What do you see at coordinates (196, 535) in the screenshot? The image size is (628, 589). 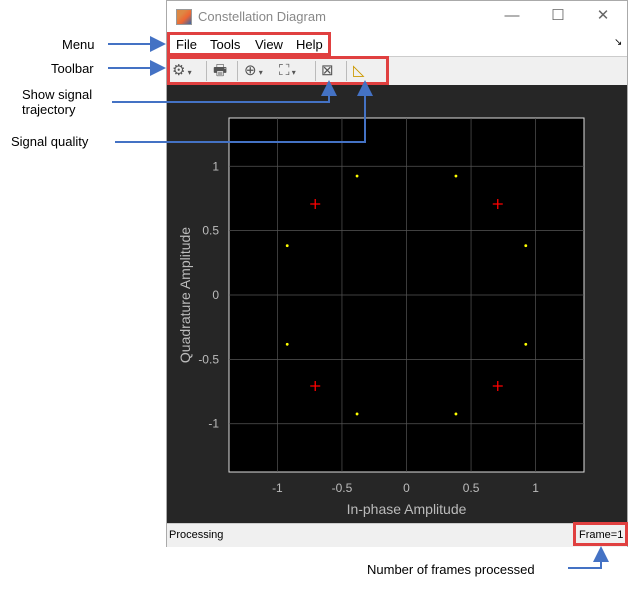 I see `status-text: Processing` at bounding box center [196, 535].